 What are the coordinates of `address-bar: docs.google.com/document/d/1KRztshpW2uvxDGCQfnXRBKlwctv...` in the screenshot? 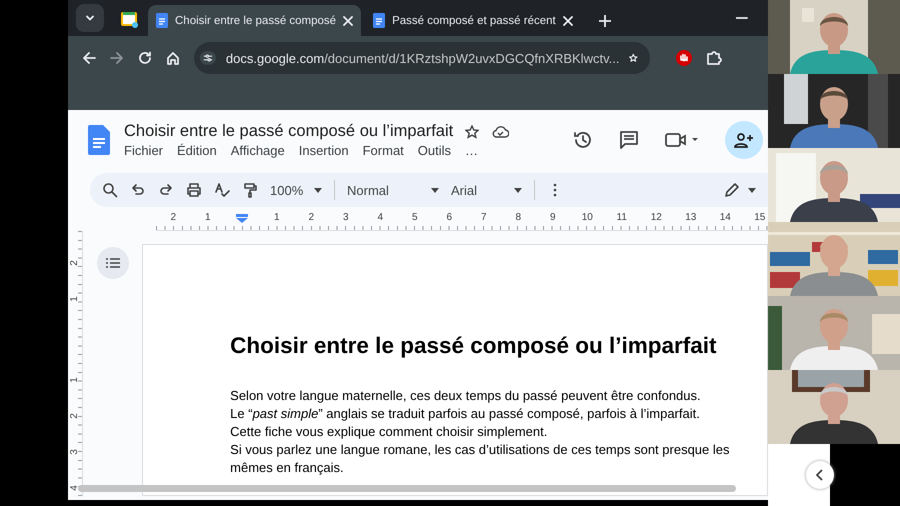 It's located at (422, 58).